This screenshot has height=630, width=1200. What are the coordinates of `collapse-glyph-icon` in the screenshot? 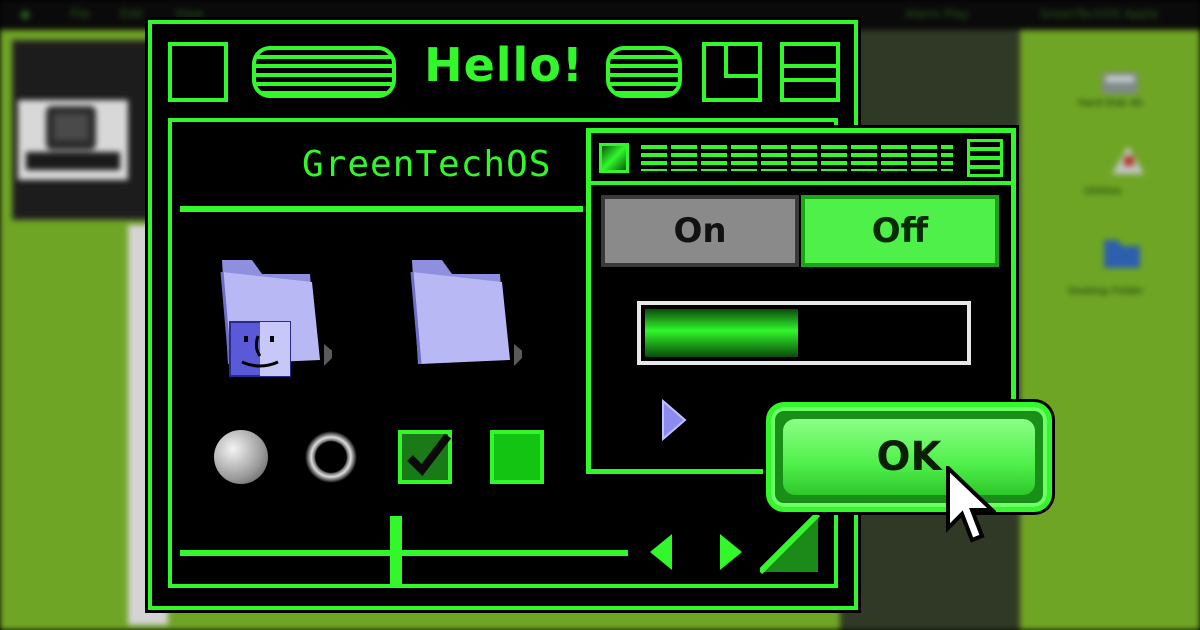 It's located at (810, 73).